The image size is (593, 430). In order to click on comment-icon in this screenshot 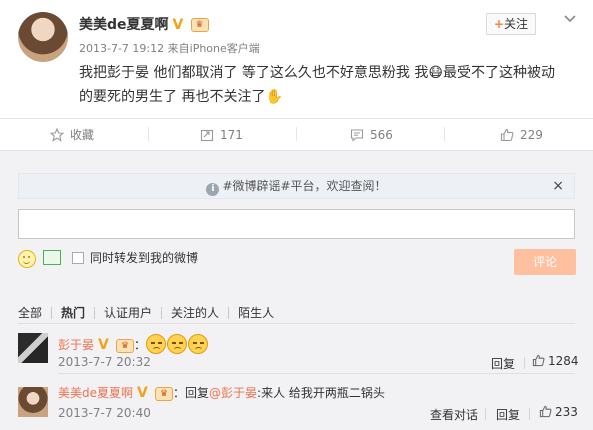, I will do `click(357, 135)`.